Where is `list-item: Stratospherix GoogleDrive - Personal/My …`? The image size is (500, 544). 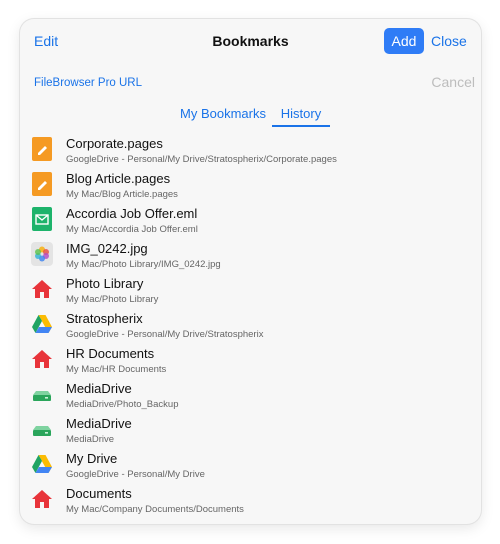 list-item: Stratospherix GoogleDrive - Personal/My … is located at coordinates (250, 327).